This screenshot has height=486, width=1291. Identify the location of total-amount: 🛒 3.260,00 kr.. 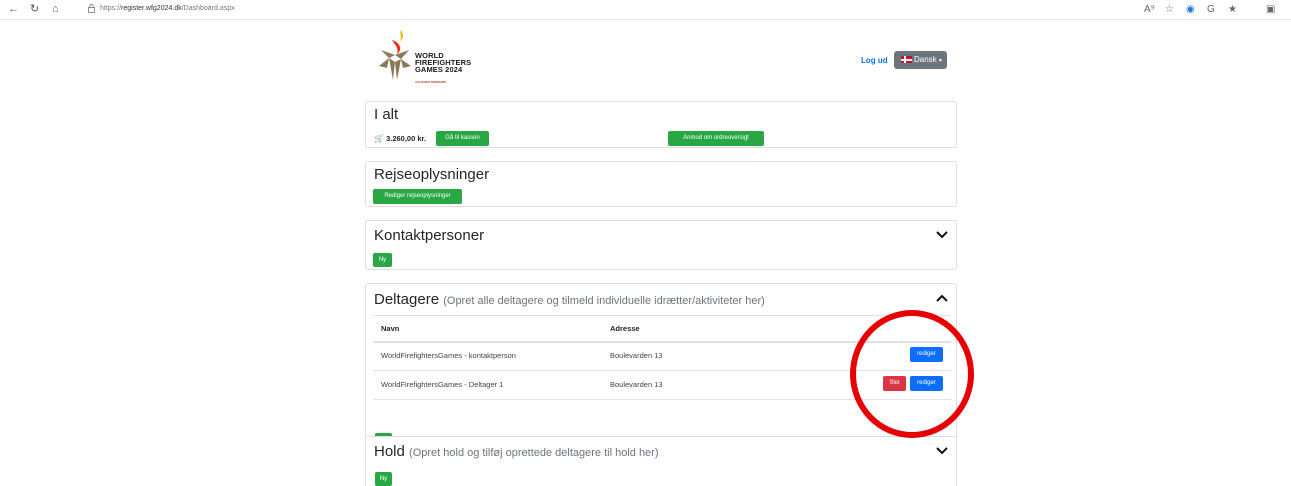
(400, 138).